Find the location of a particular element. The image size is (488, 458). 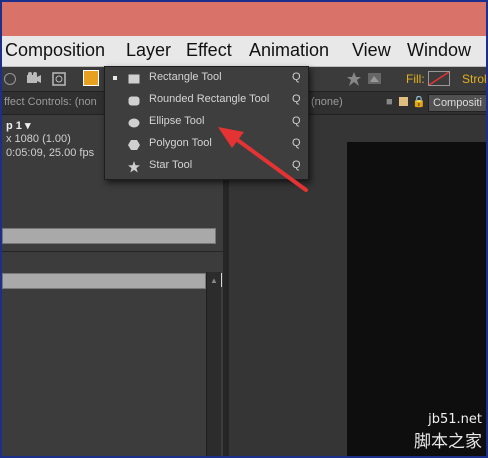

composition-resolution: x 1080 (1.00) is located at coordinates (38, 139).